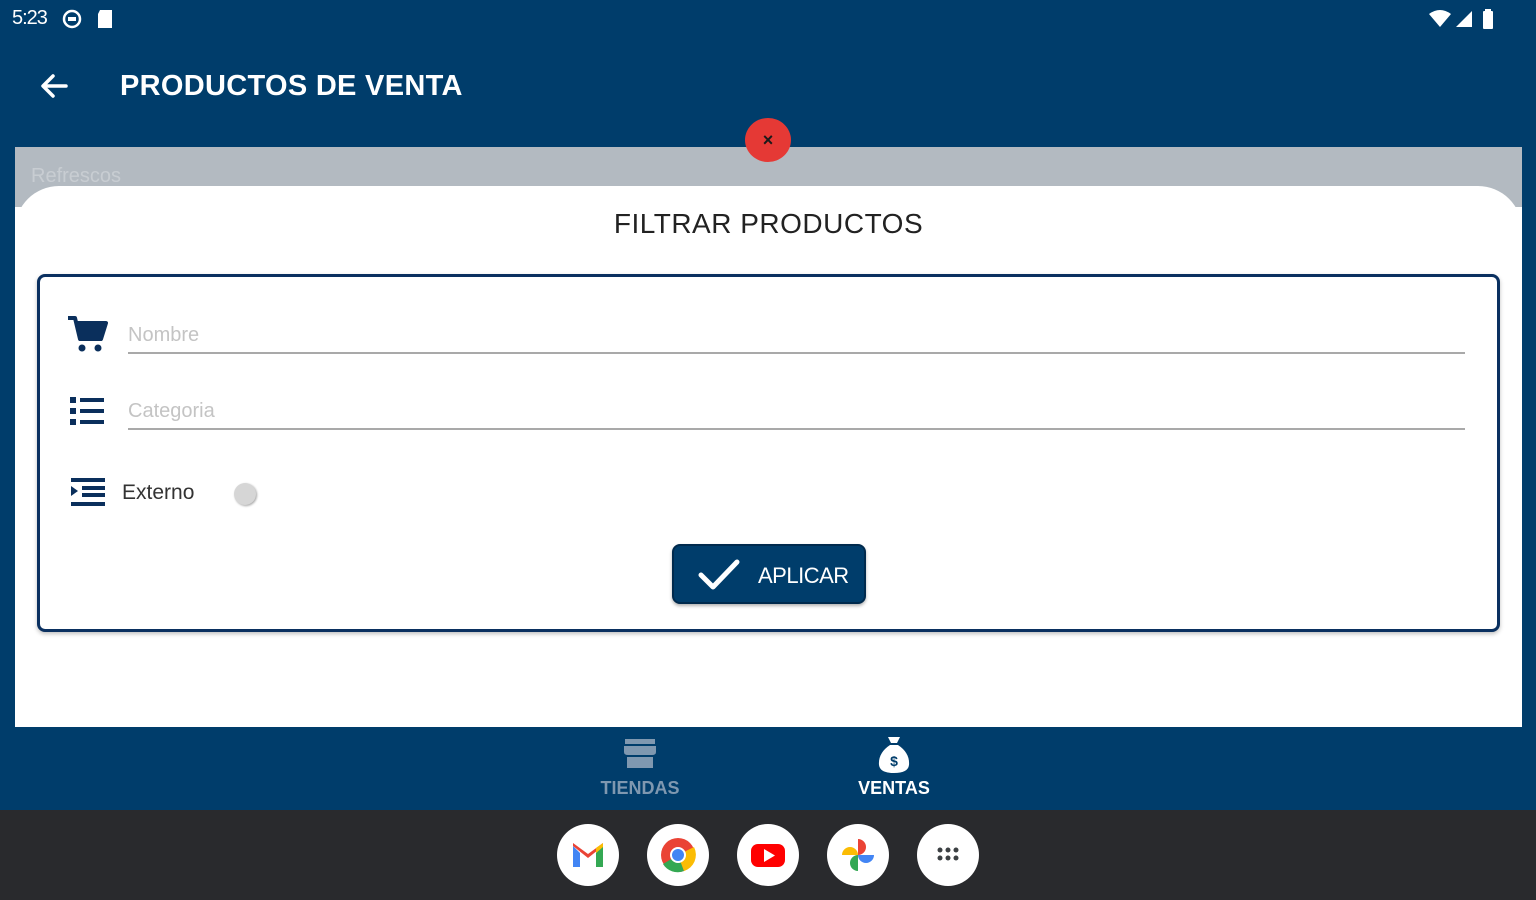  Describe the element at coordinates (719, 577) in the screenshot. I see `checkmark-icon` at that location.